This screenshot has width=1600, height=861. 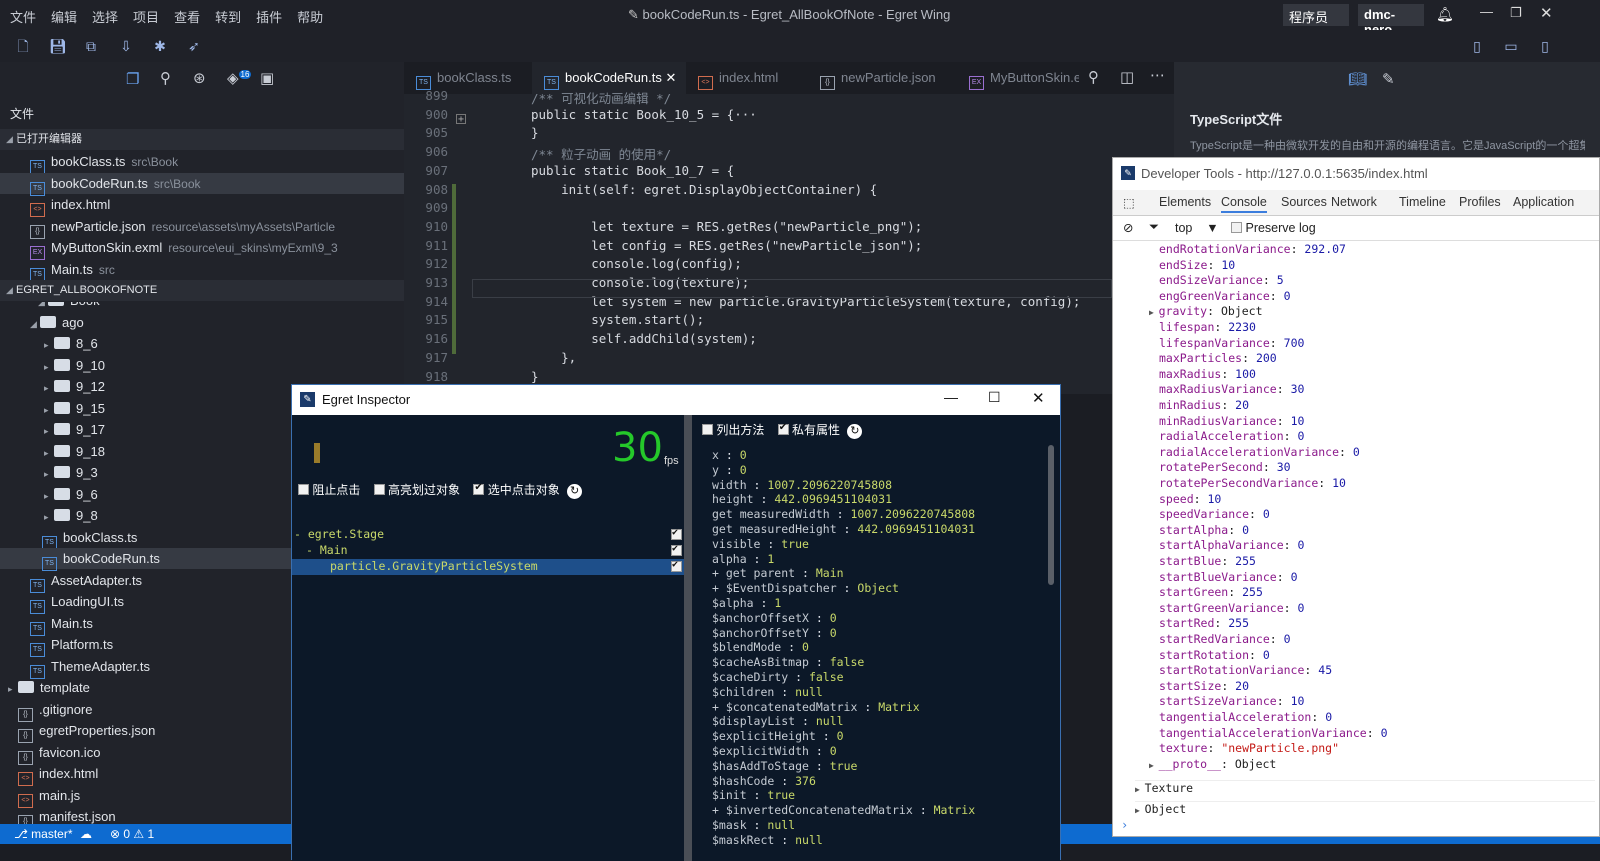 I want to click on restore-icon: ❐, so click(x=1516, y=13).